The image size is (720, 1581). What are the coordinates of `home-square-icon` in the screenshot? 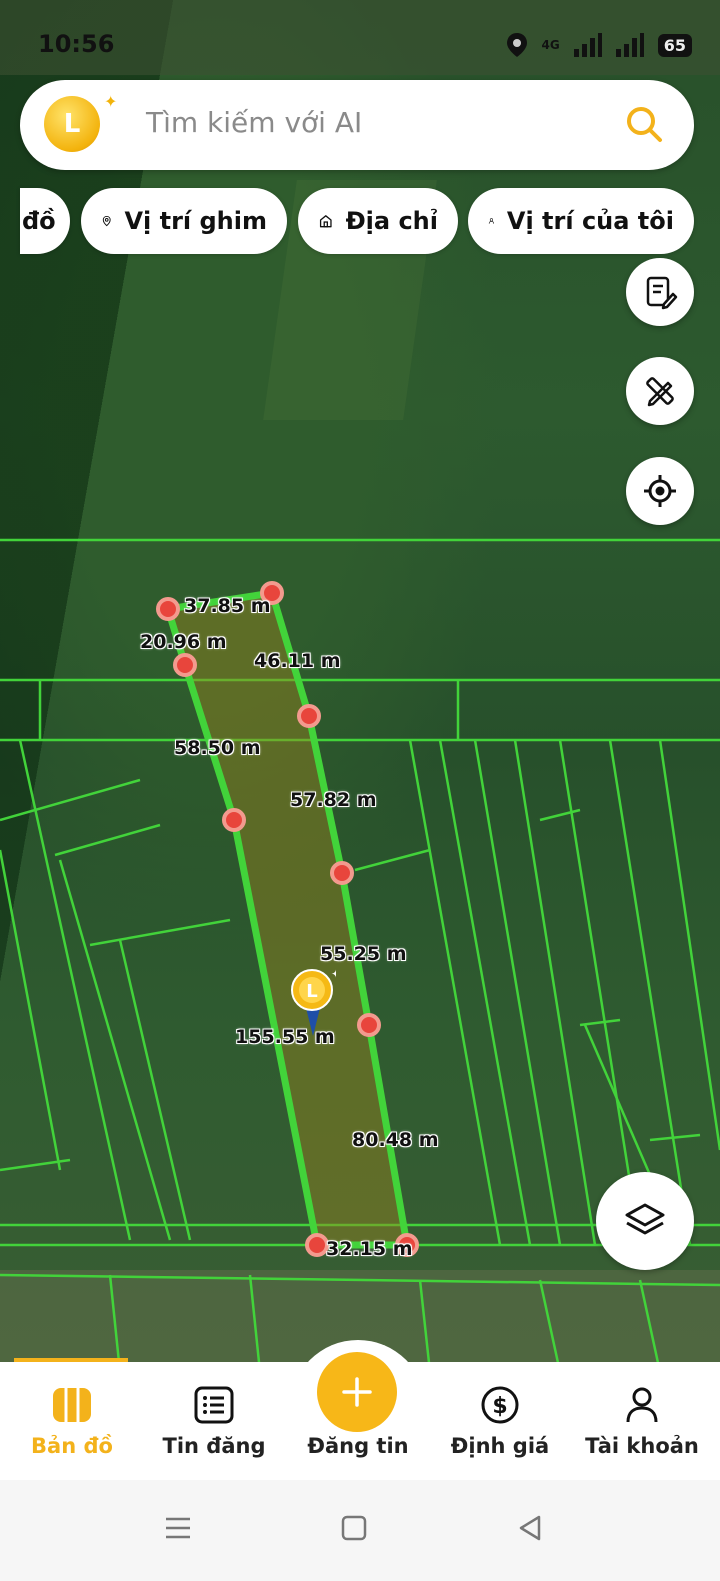 It's located at (354, 1528).